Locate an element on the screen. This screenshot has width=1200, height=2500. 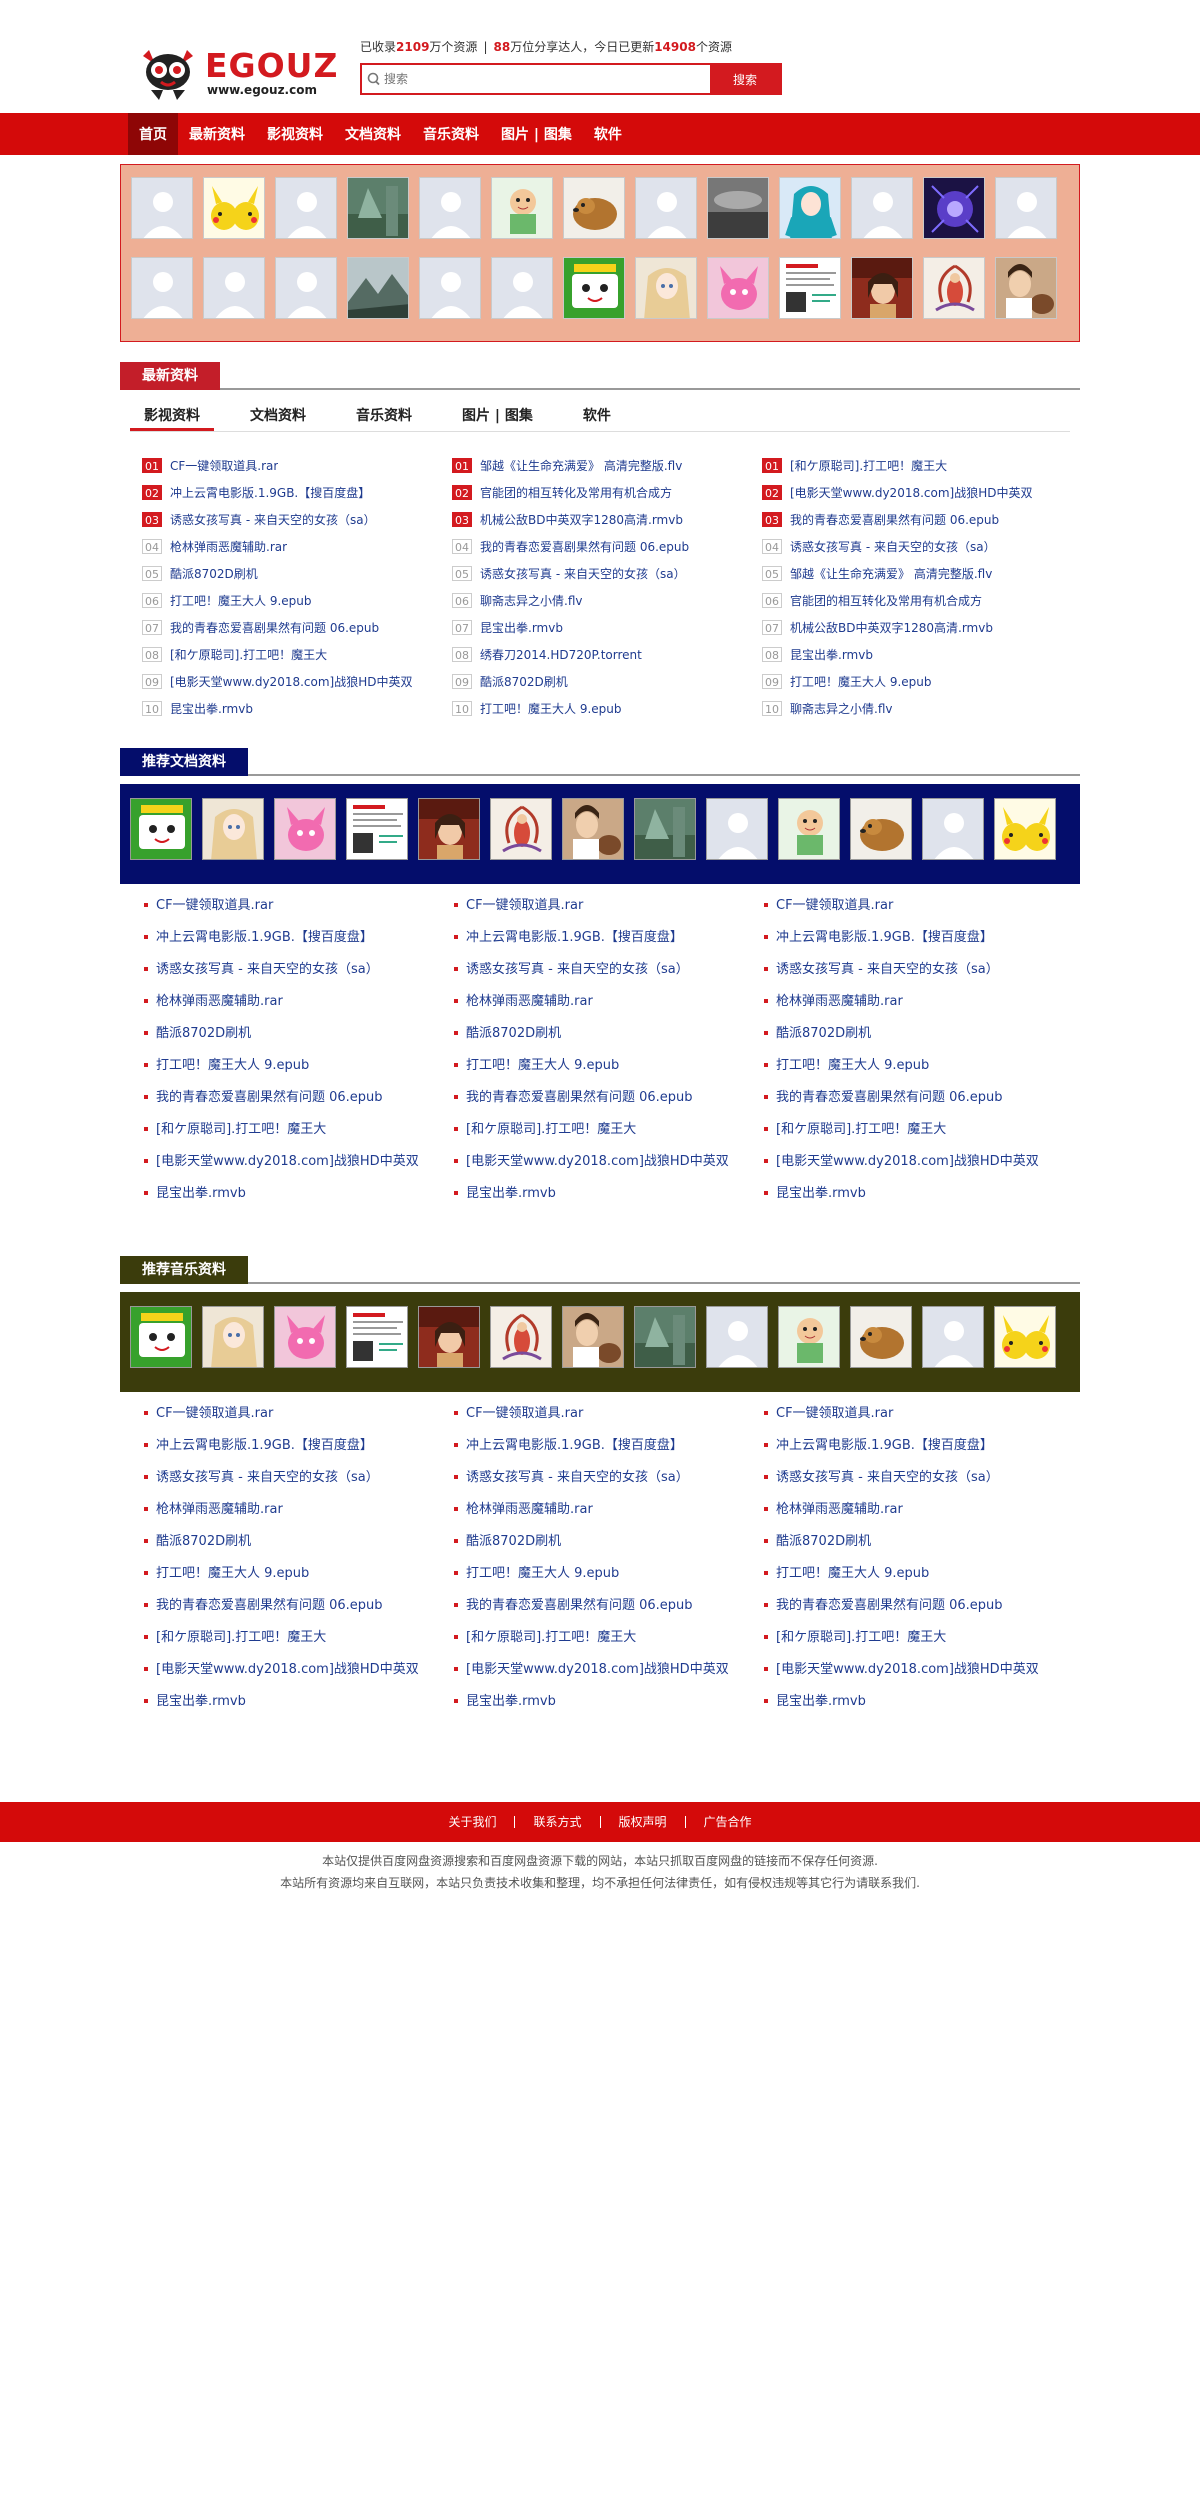
ranking-item: 01 邹越《让生命充满爱》 高清完整版.flv is located at coordinates (607, 465).